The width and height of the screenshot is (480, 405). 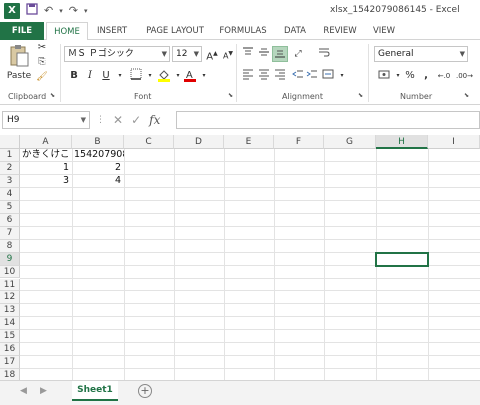 What do you see at coordinates (10, 350) in the screenshot?
I see `row-header: 16` at bounding box center [10, 350].